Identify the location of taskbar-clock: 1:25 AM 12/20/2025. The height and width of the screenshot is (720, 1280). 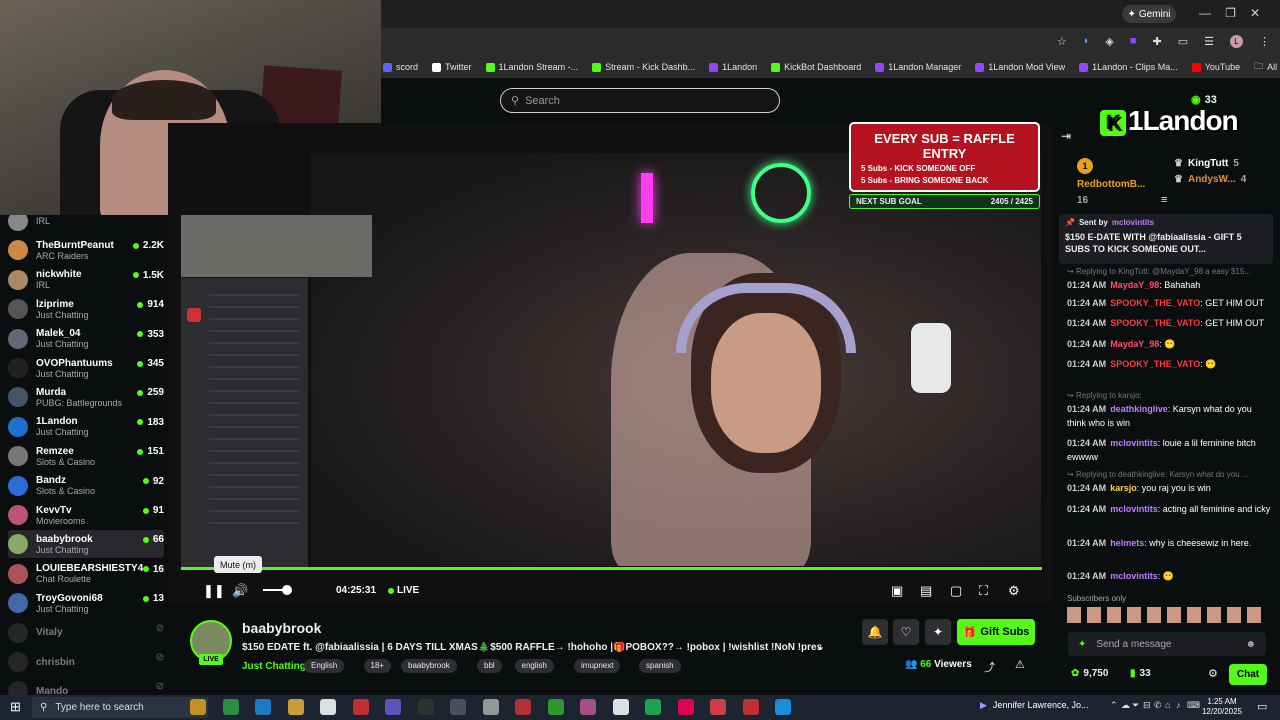
(1222, 707).